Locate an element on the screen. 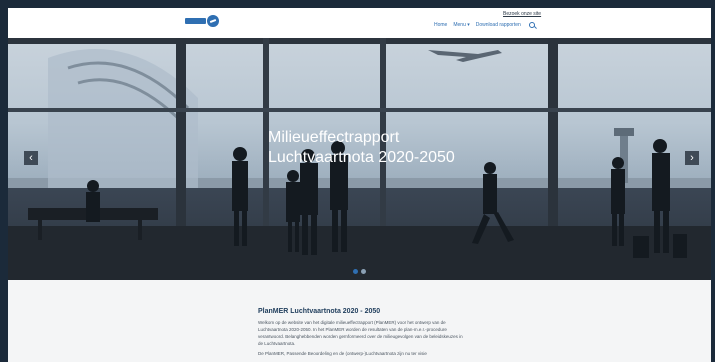 This screenshot has width=715, height=362. chevron-left-icon: ‹ is located at coordinates (31, 158).